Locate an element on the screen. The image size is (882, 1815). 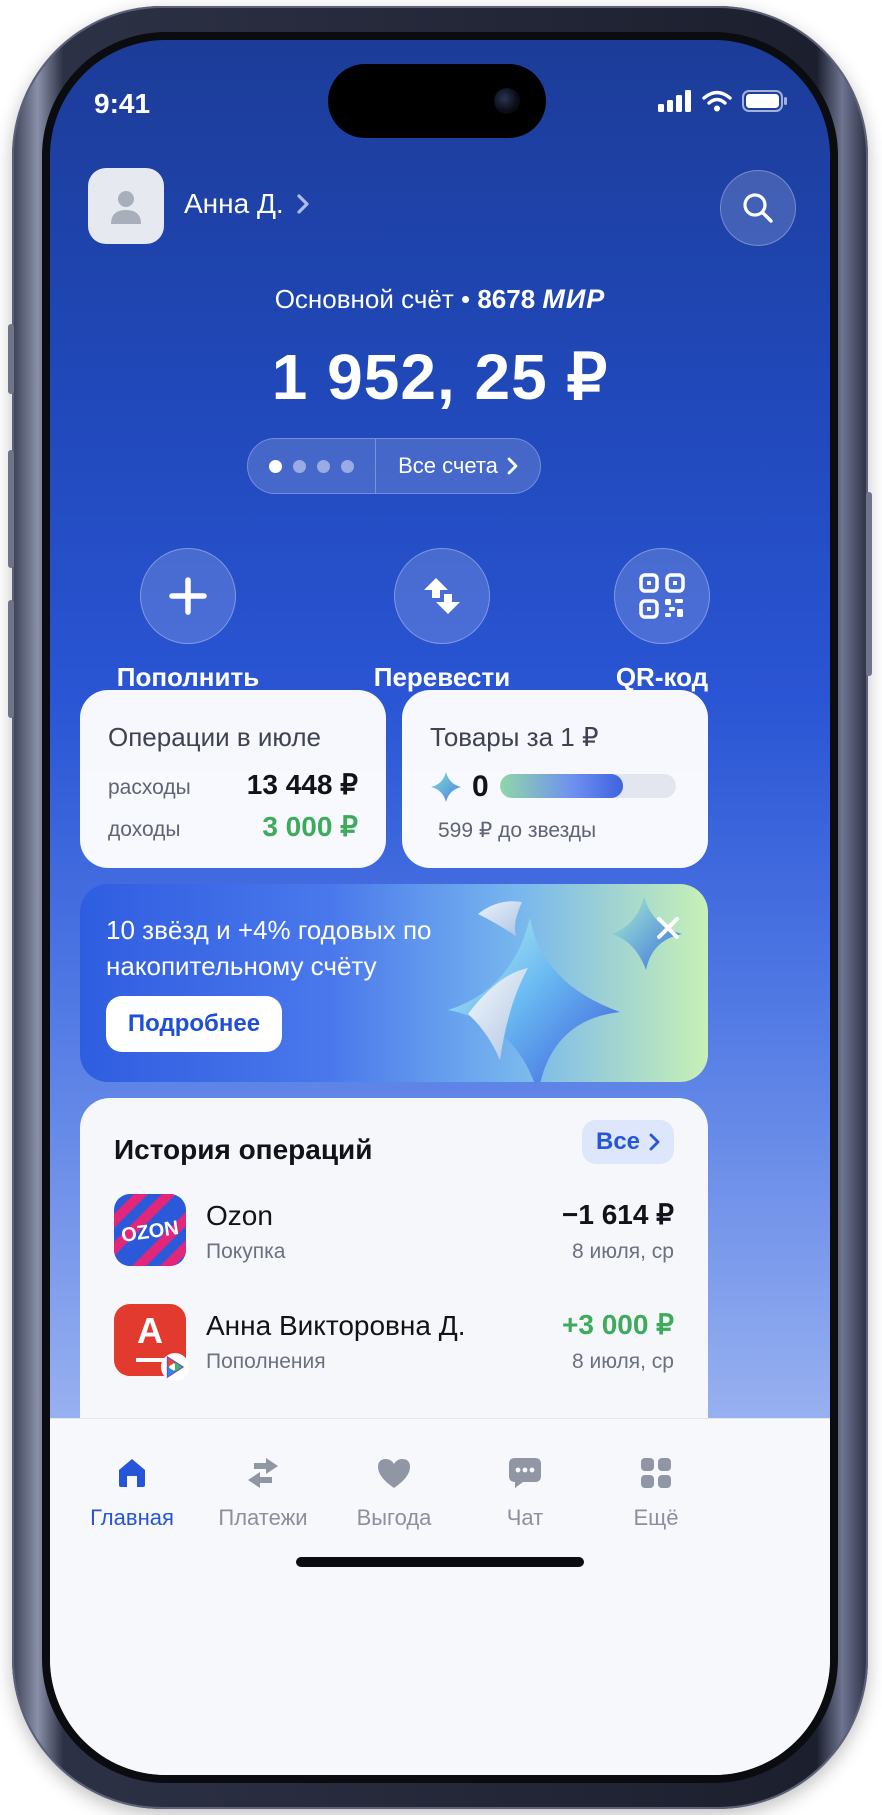
tab-home-label: Главная is located at coordinates (132, 1517).